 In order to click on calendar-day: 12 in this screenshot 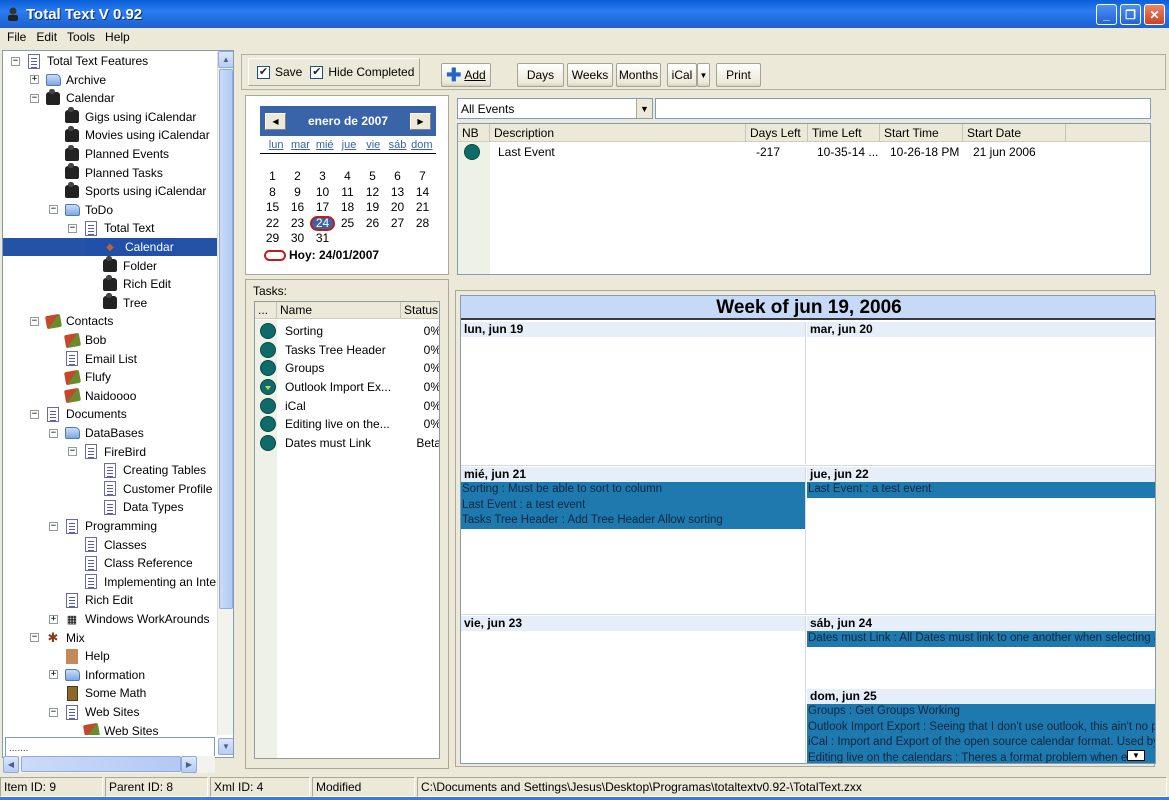, I will do `click(372, 193)`.